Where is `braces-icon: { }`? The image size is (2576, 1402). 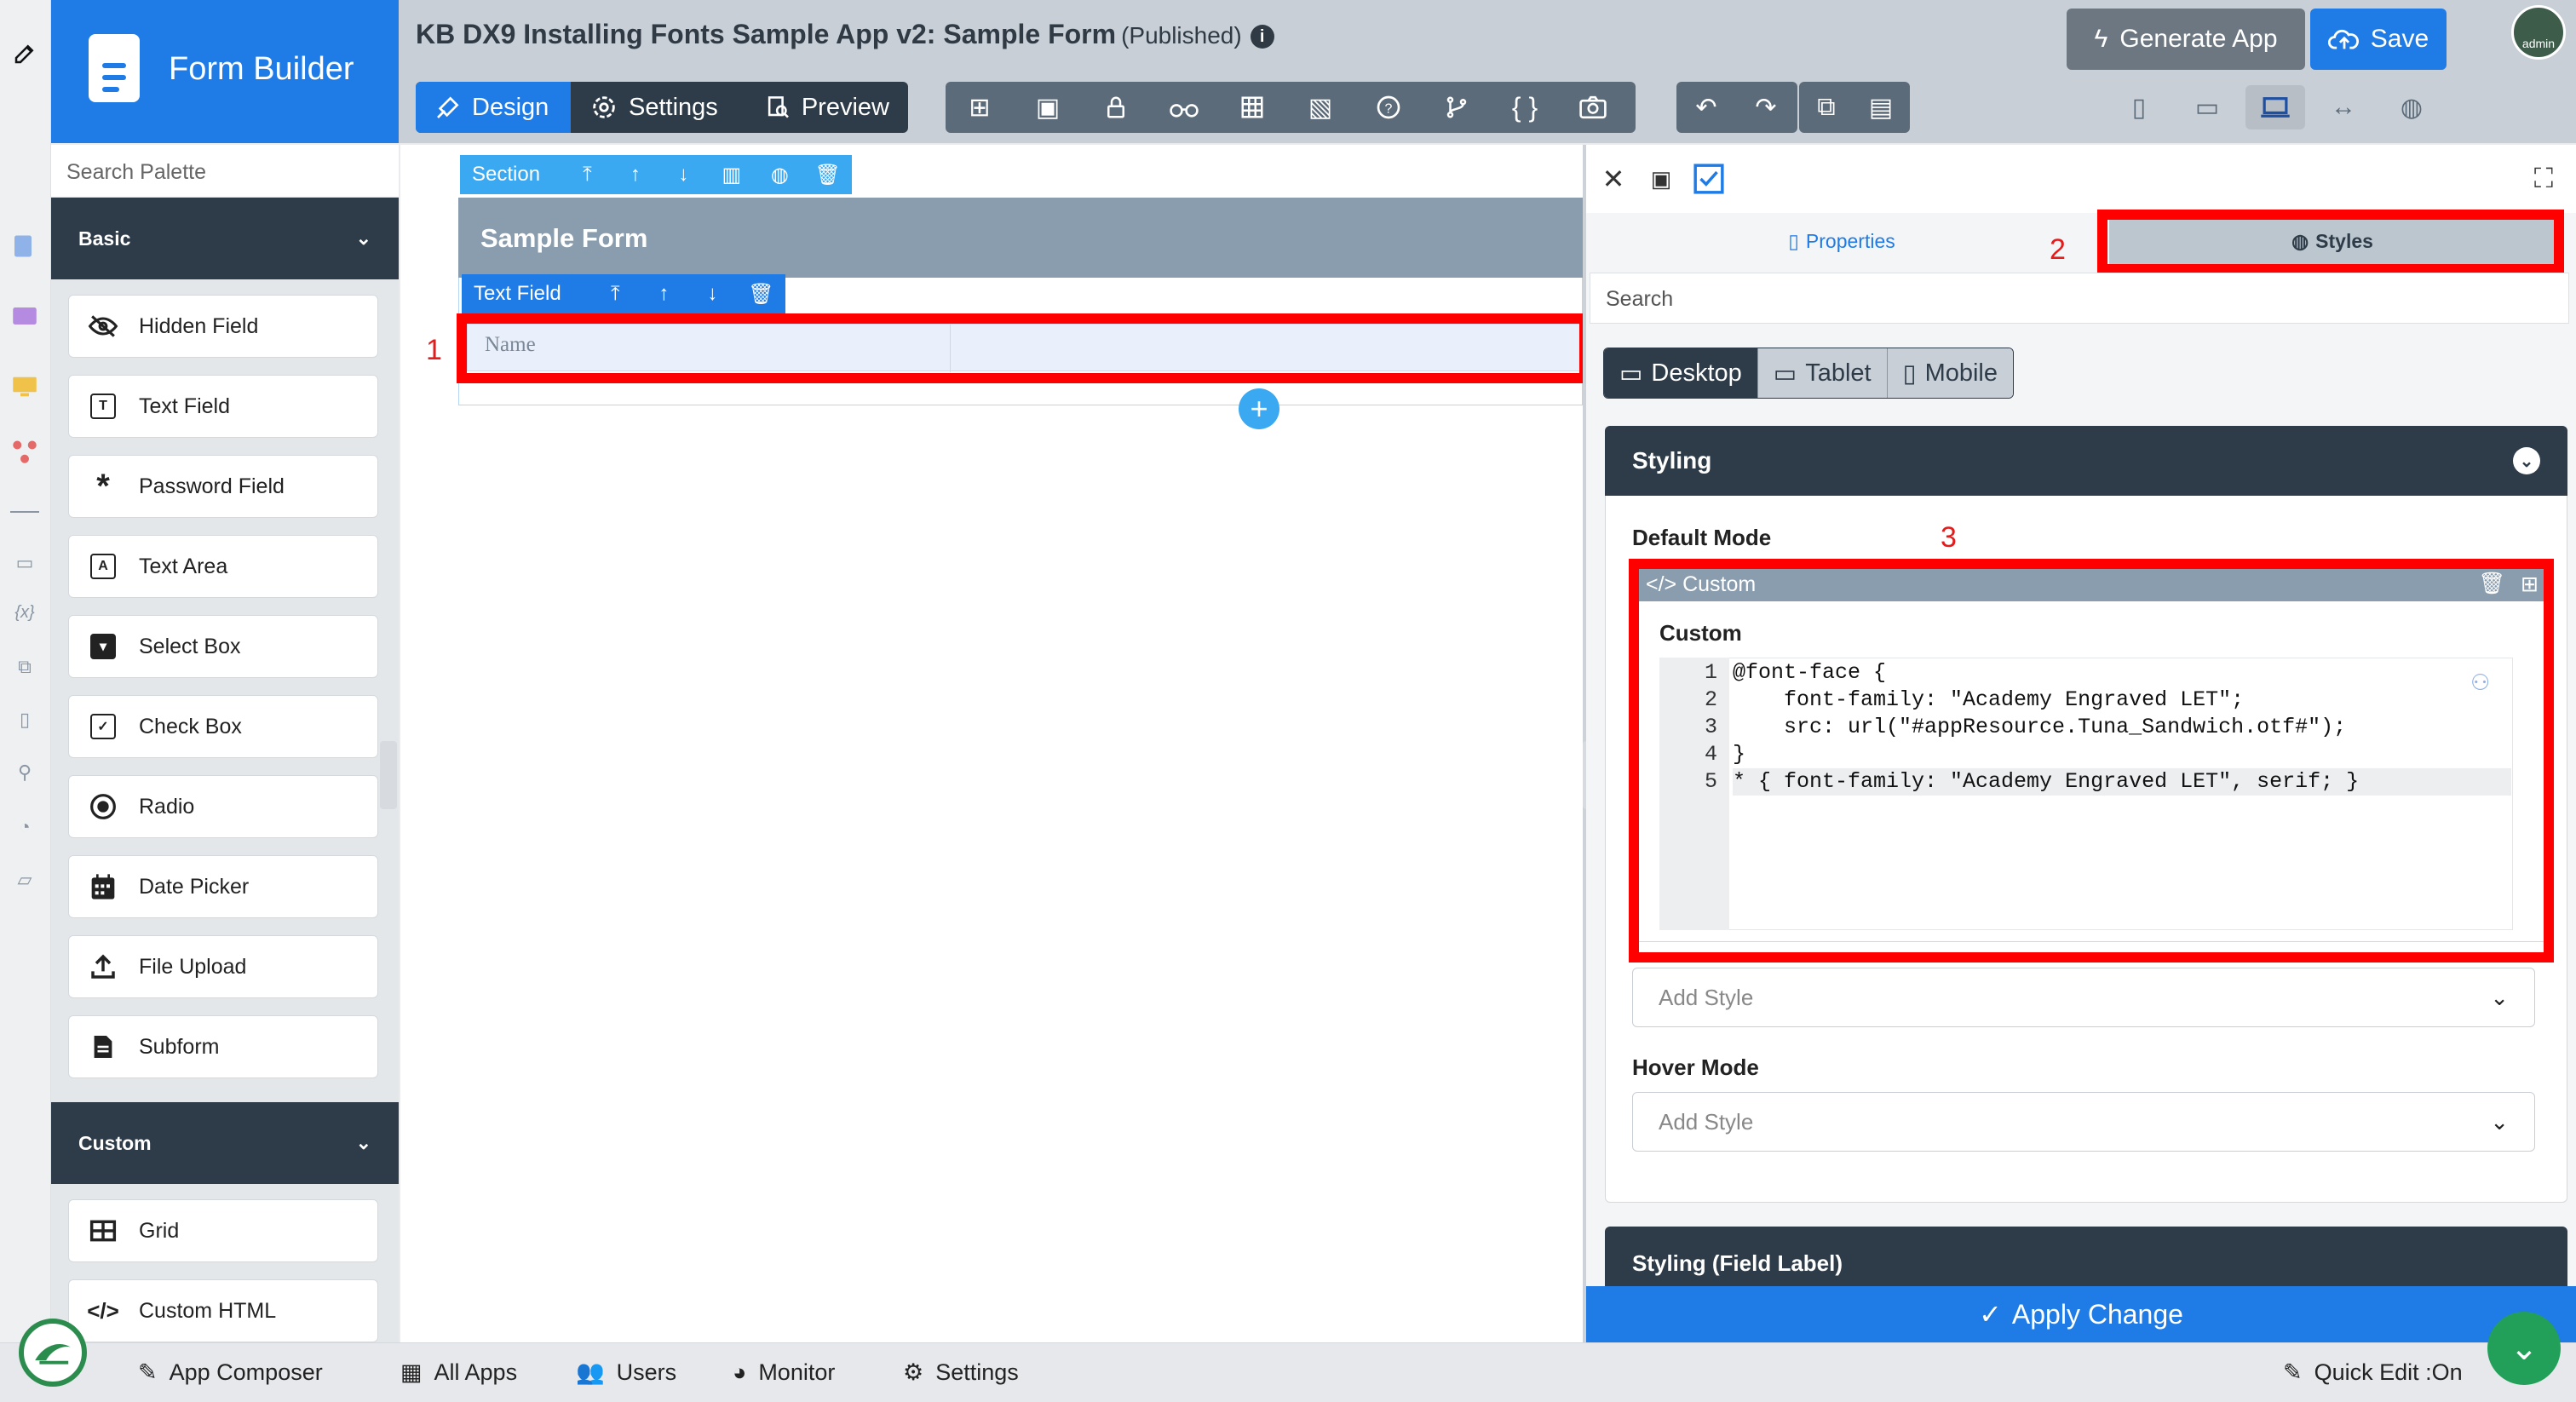
braces-icon: { } is located at coordinates (1525, 107).